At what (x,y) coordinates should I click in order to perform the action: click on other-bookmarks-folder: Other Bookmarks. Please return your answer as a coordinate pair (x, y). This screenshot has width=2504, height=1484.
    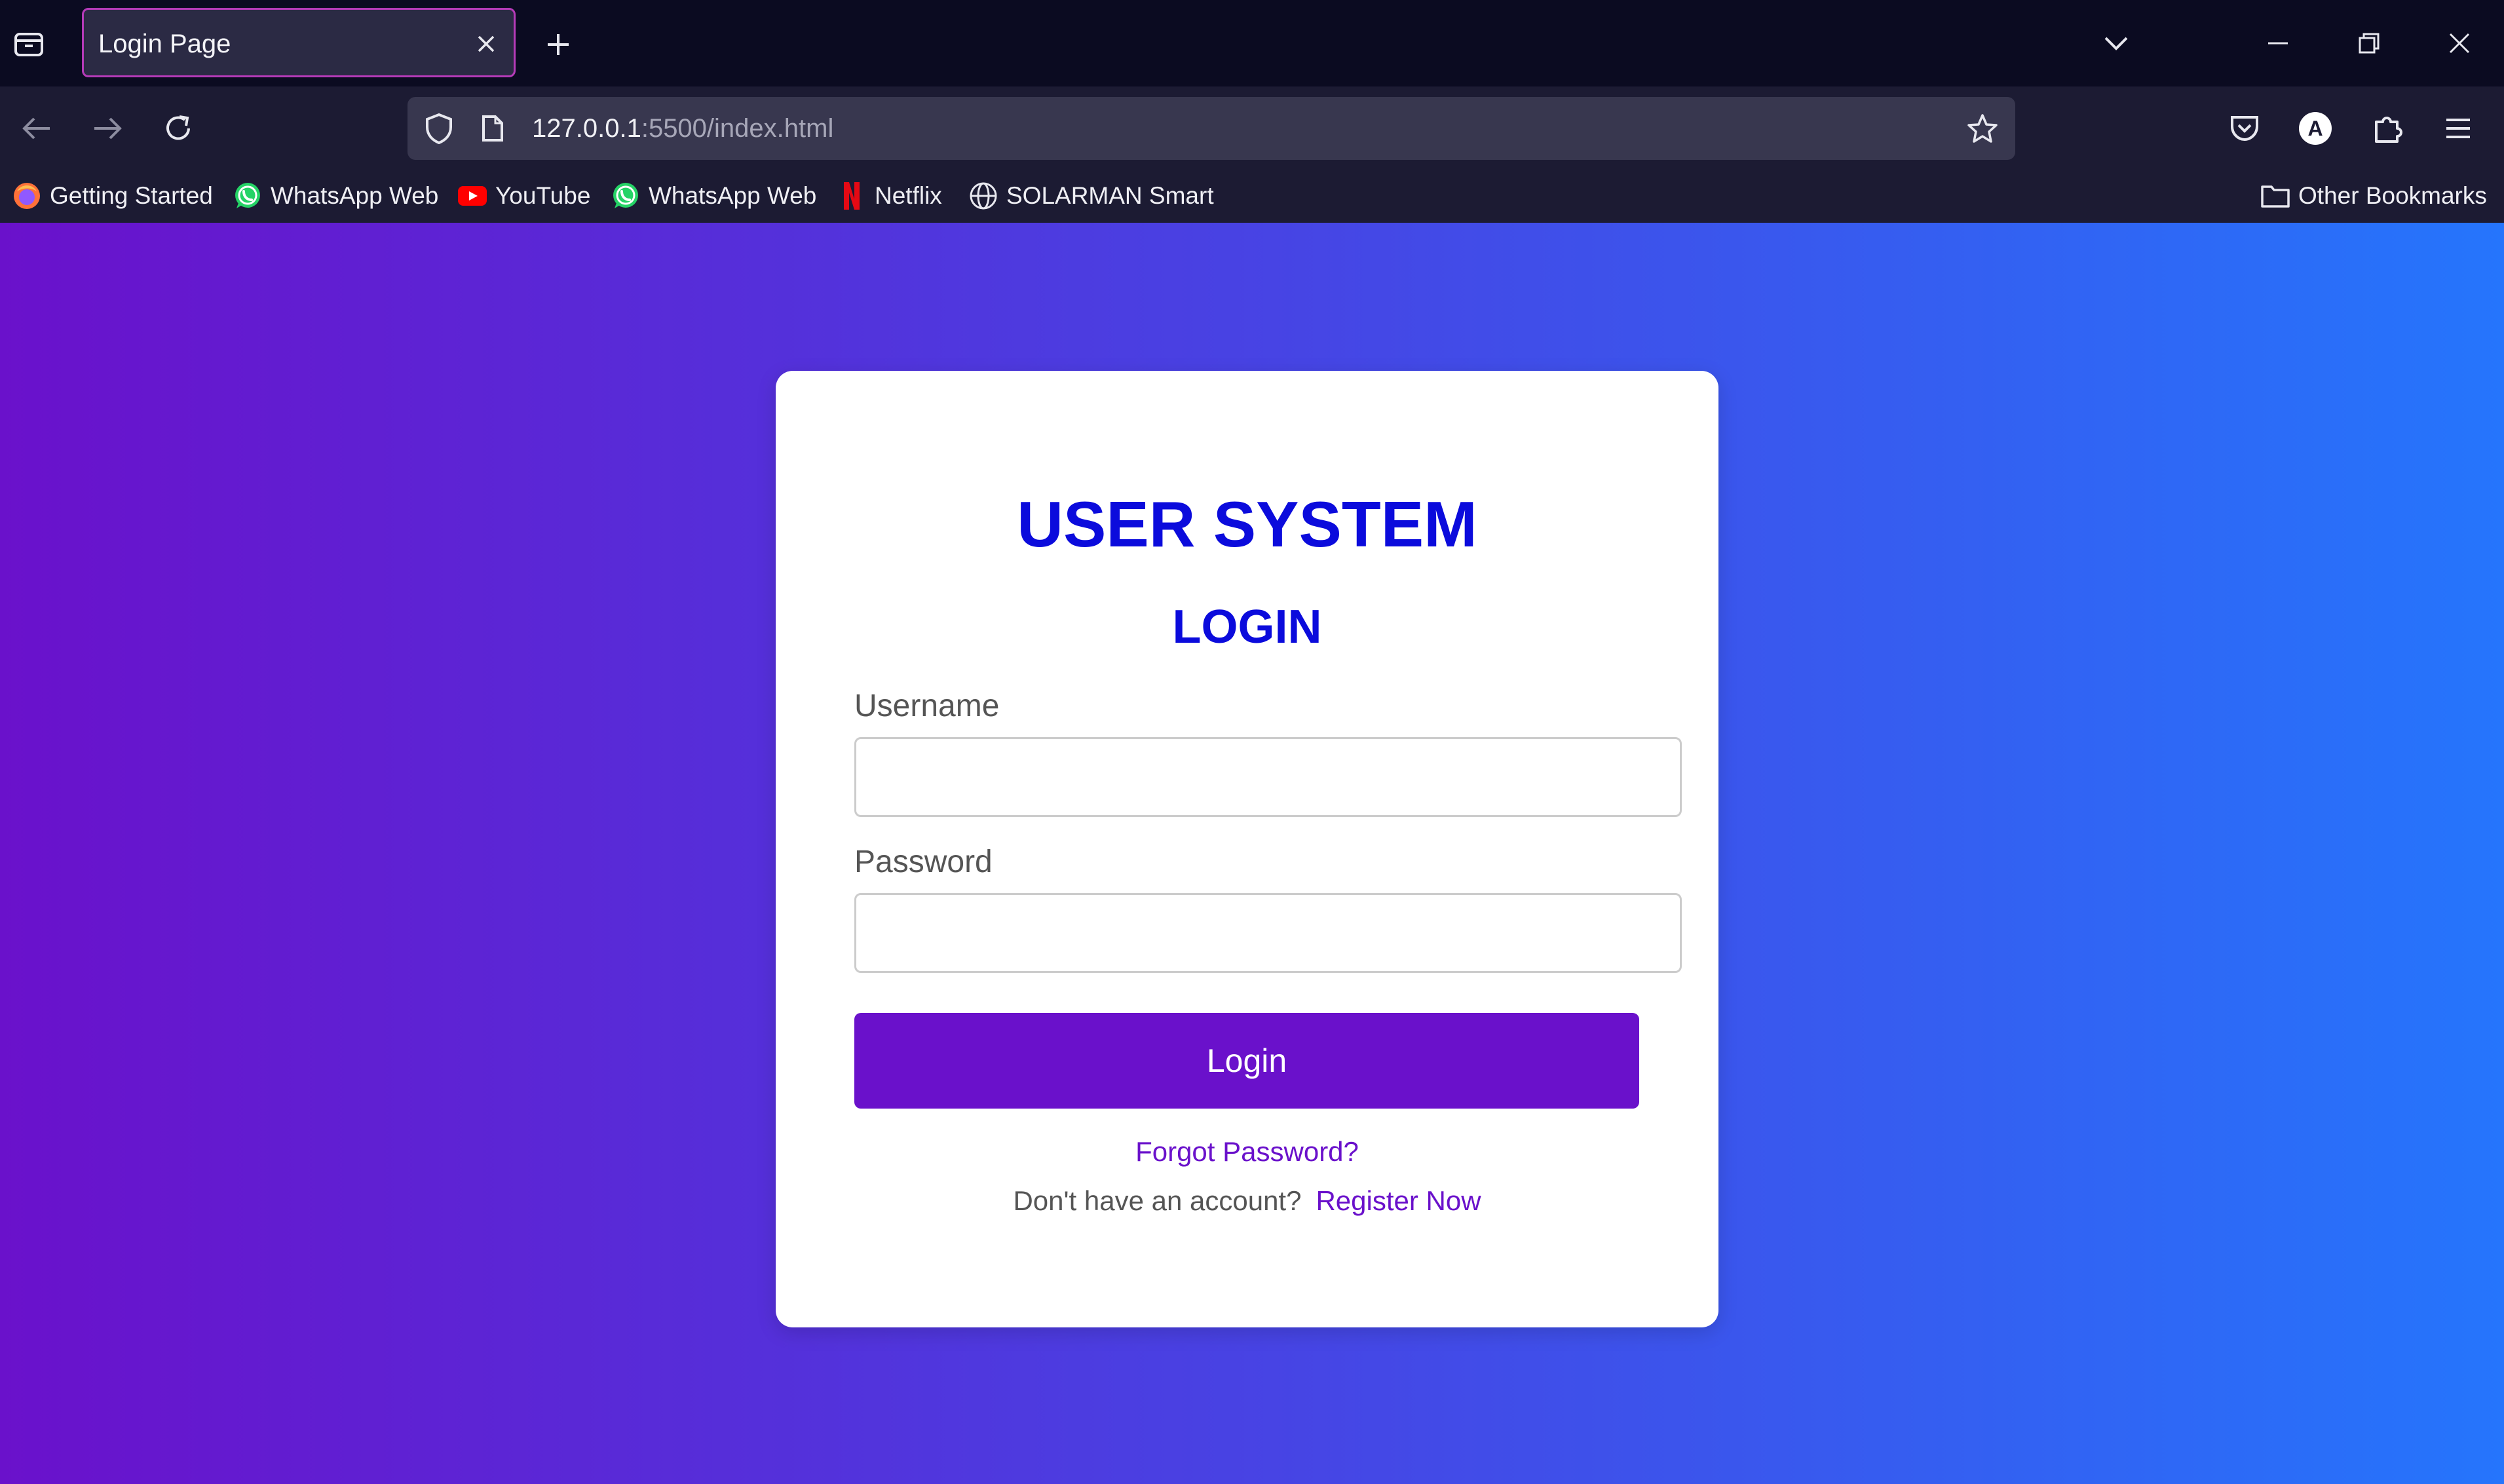
    Looking at the image, I should click on (2373, 196).